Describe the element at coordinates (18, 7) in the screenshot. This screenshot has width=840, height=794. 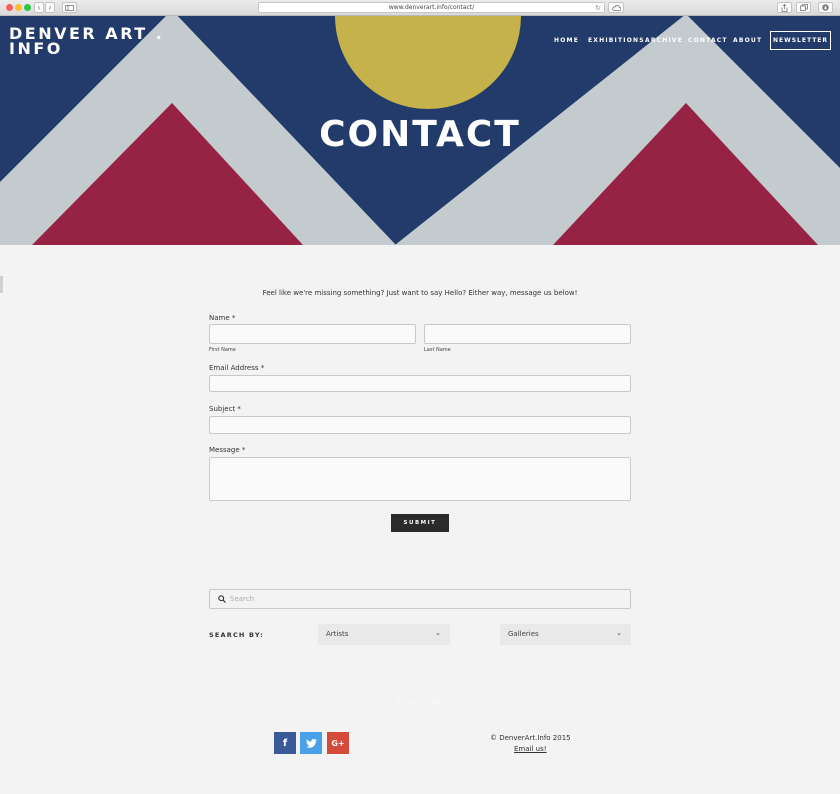
I see `minimize-window-icon` at that location.